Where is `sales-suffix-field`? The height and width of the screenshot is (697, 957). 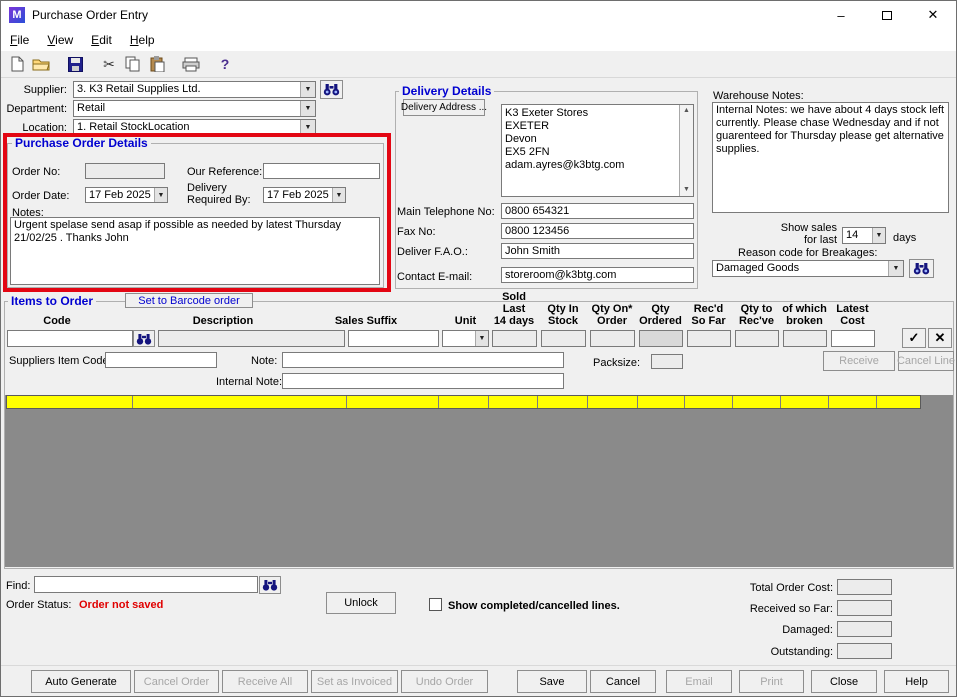
sales-suffix-field is located at coordinates (393, 338).